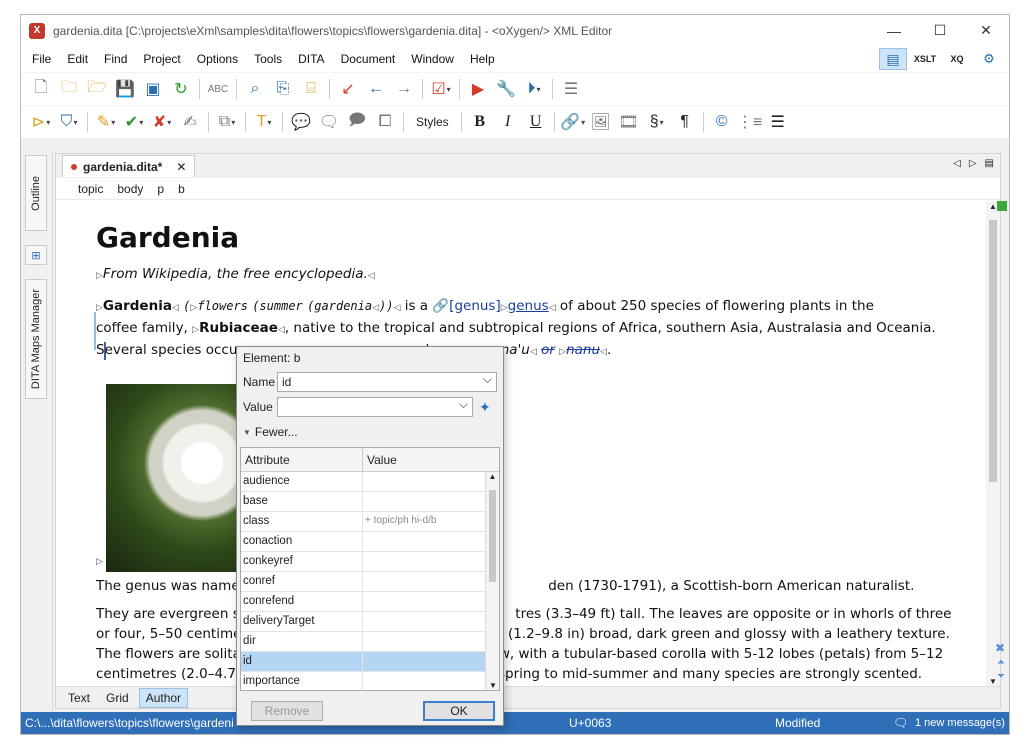 This screenshot has width=1030, height=750. I want to click on save-all-icon: ▣, so click(153, 89).